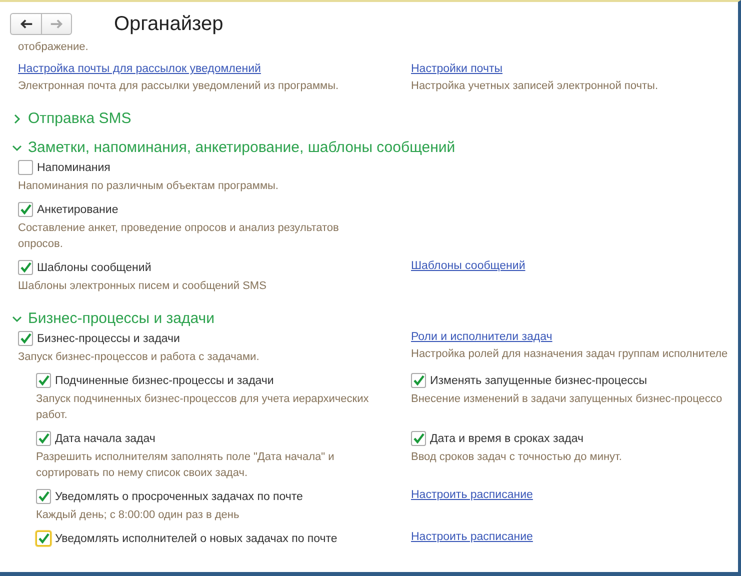 The width and height of the screenshot is (741, 576). I want to click on settings-link: Настройки почты, so click(456, 69).